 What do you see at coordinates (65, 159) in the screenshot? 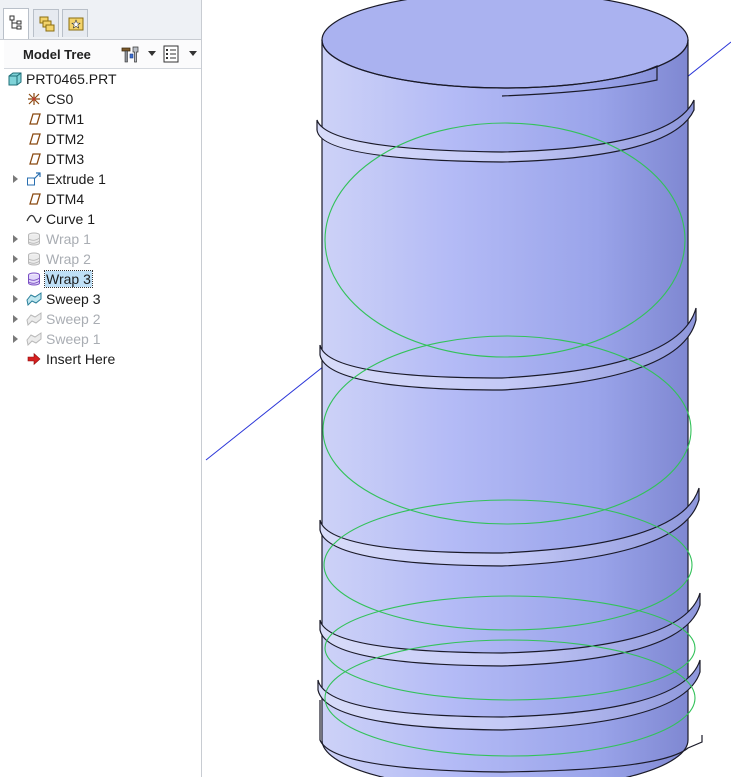
I see `tree-item-label: DTM3` at bounding box center [65, 159].